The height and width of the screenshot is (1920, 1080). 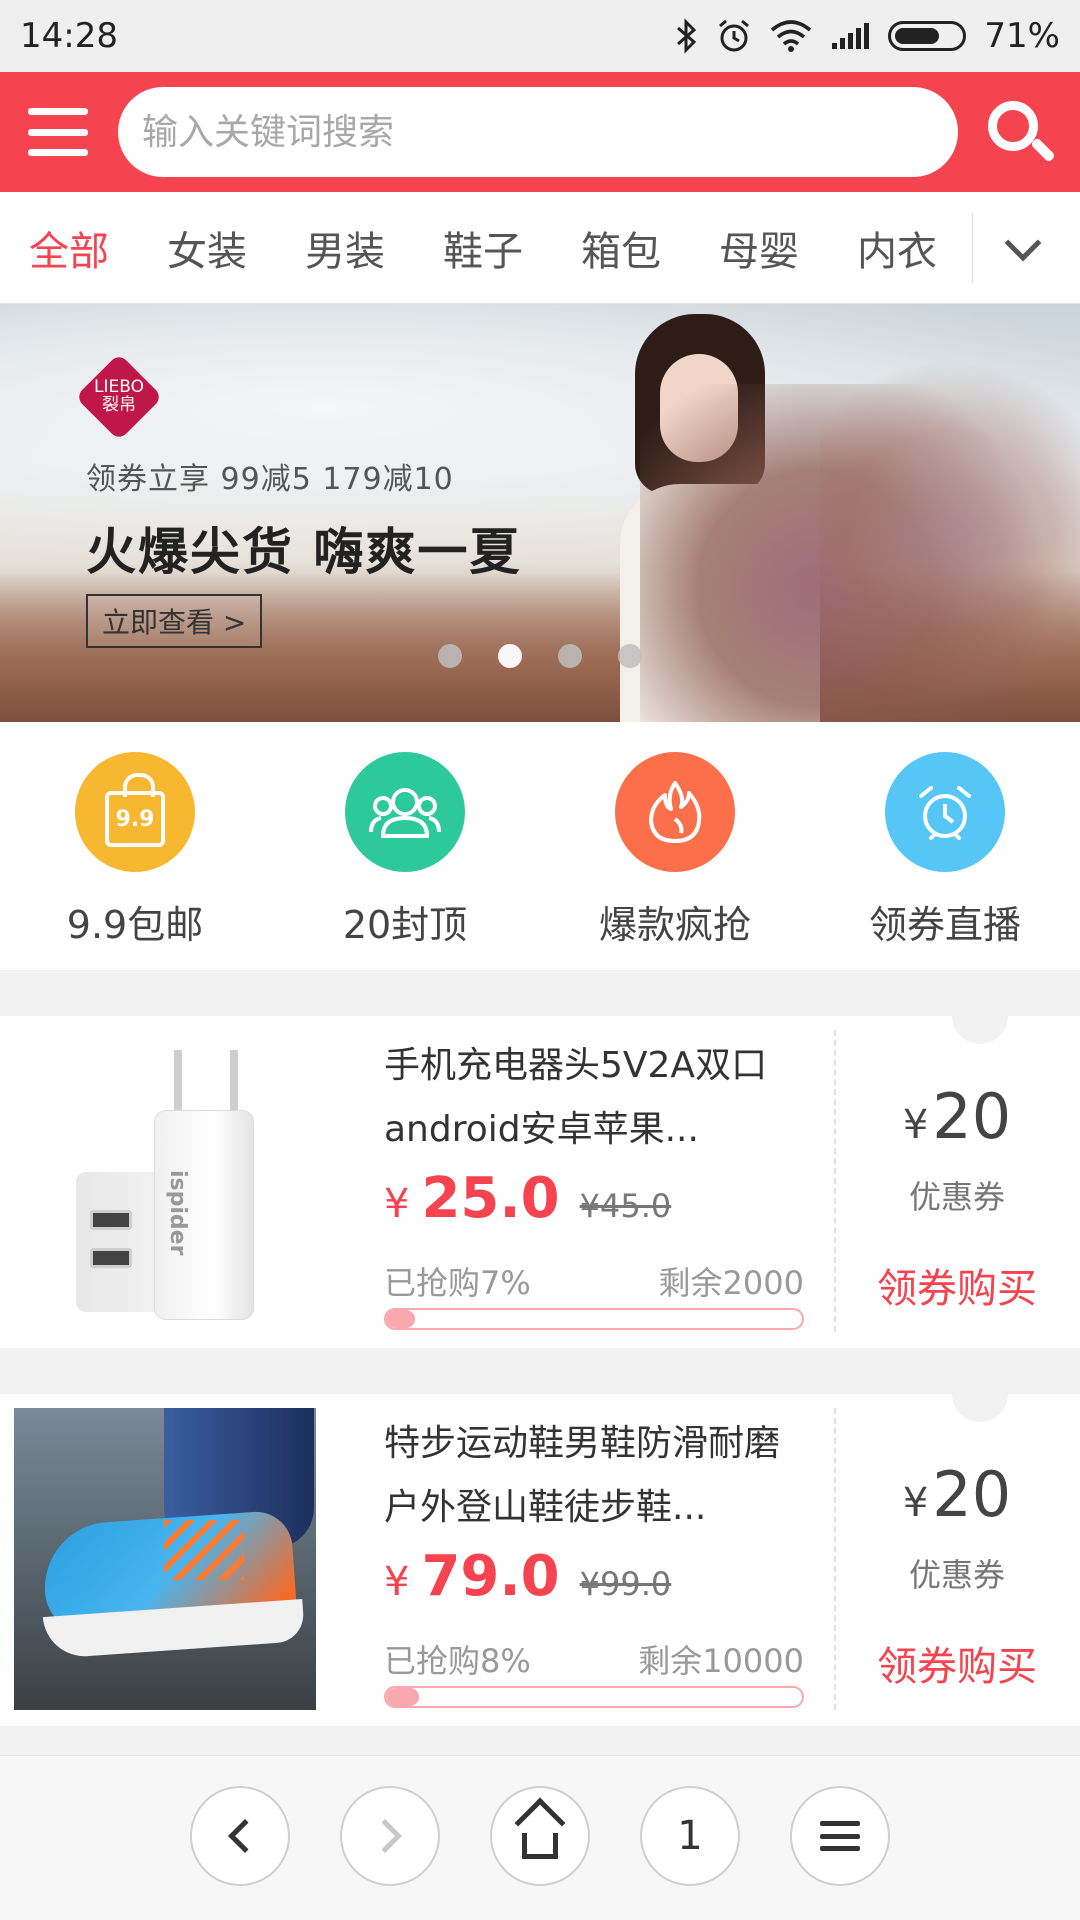 What do you see at coordinates (119, 396) in the screenshot?
I see `brand-logo-text: LIEBO 裂帛` at bounding box center [119, 396].